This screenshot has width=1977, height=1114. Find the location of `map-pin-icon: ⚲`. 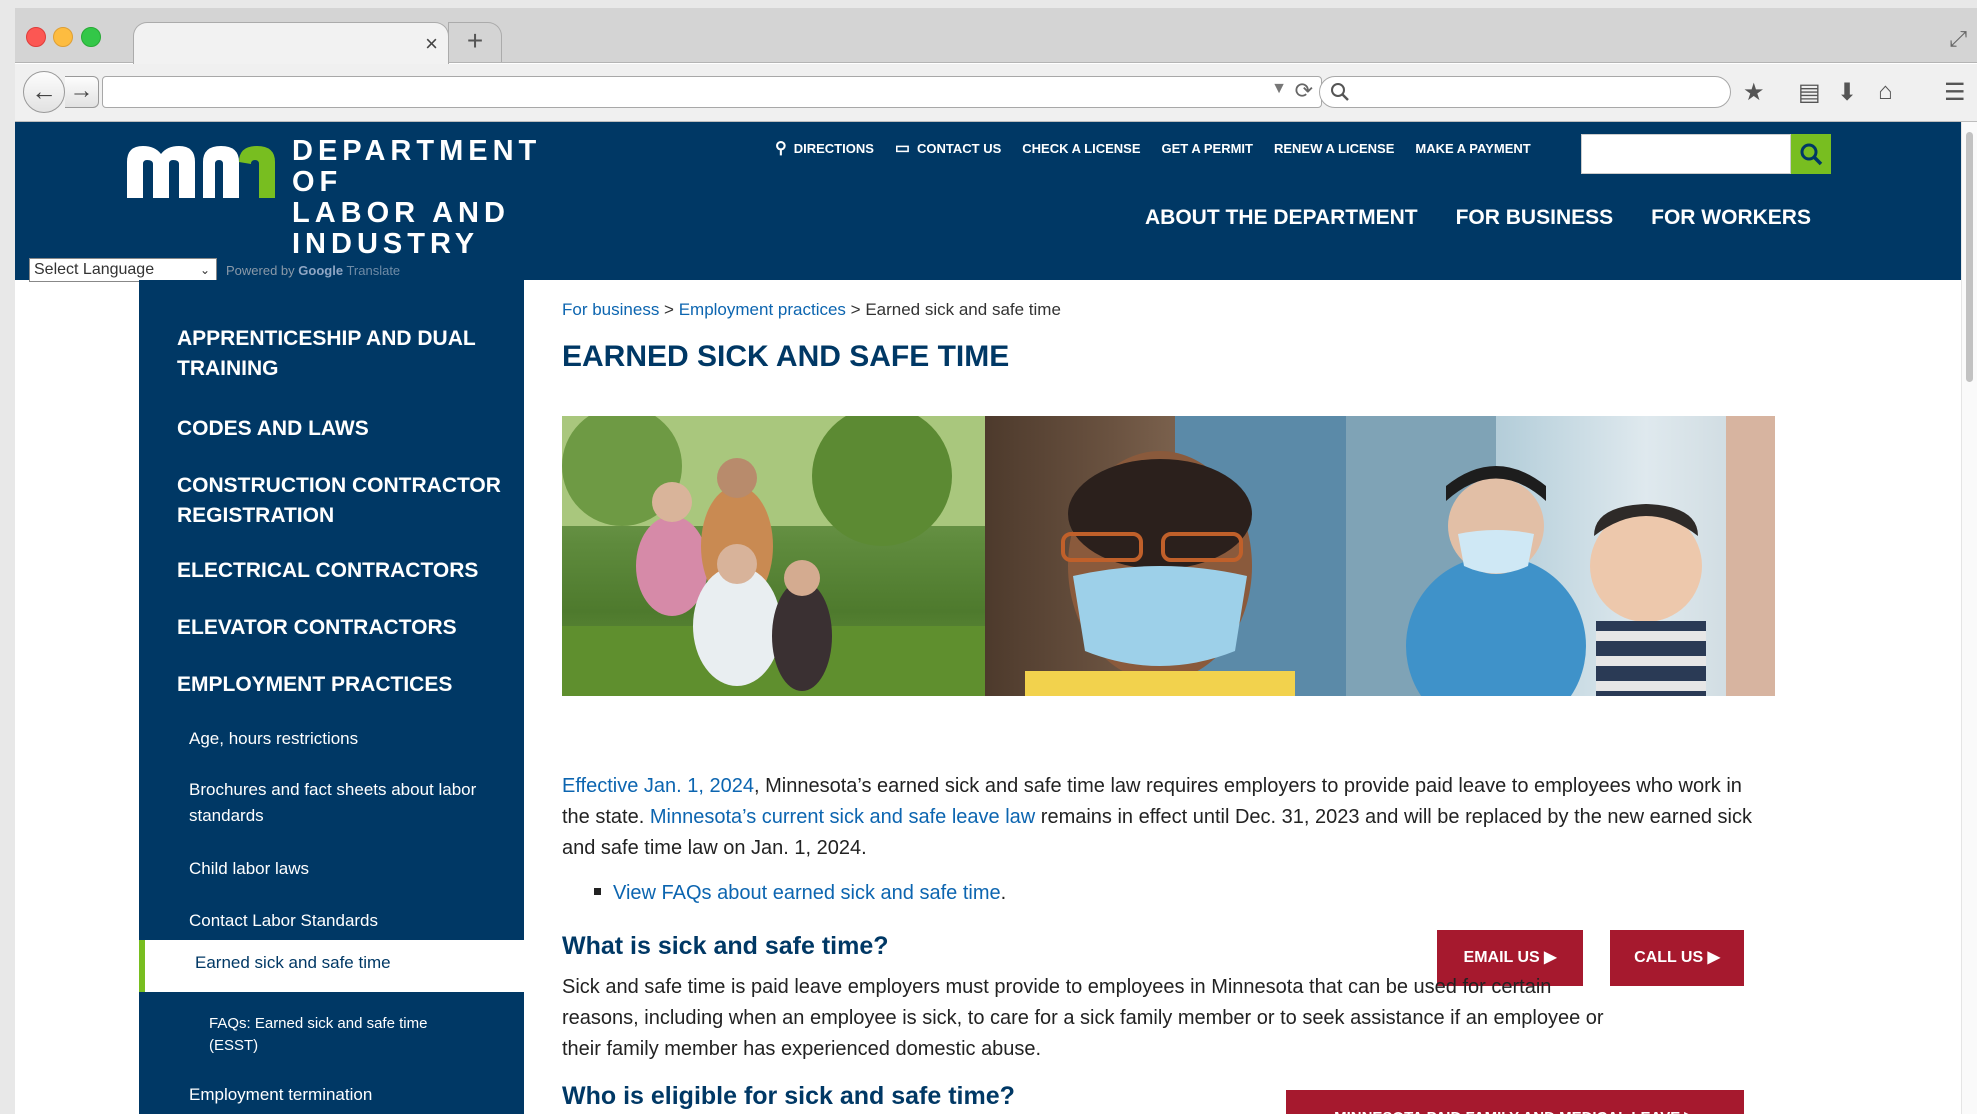

map-pin-icon: ⚲ is located at coordinates (781, 148).